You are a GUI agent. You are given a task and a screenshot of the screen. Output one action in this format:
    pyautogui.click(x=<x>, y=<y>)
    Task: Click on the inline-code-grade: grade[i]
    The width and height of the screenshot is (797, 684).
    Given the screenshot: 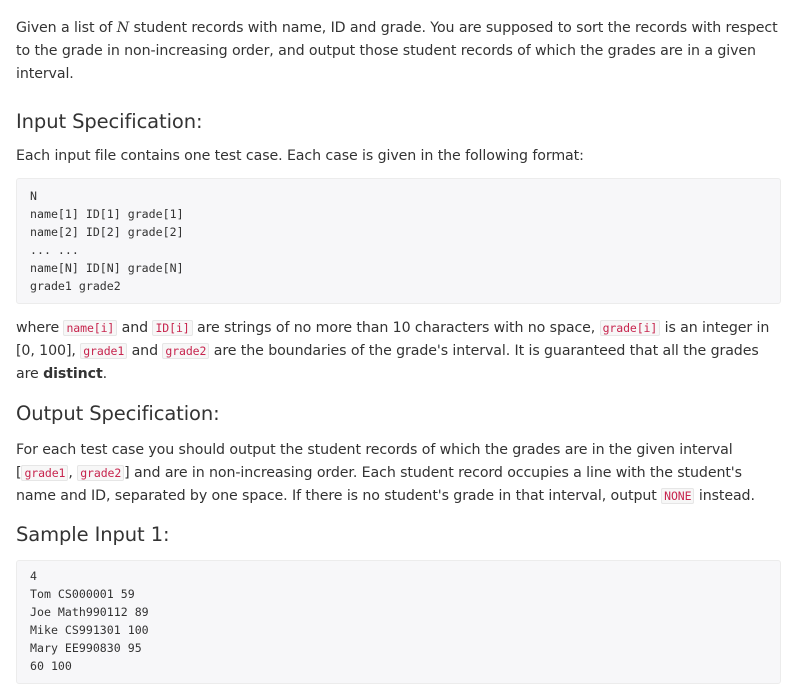 What is the action you would take?
    pyautogui.click(x=630, y=328)
    